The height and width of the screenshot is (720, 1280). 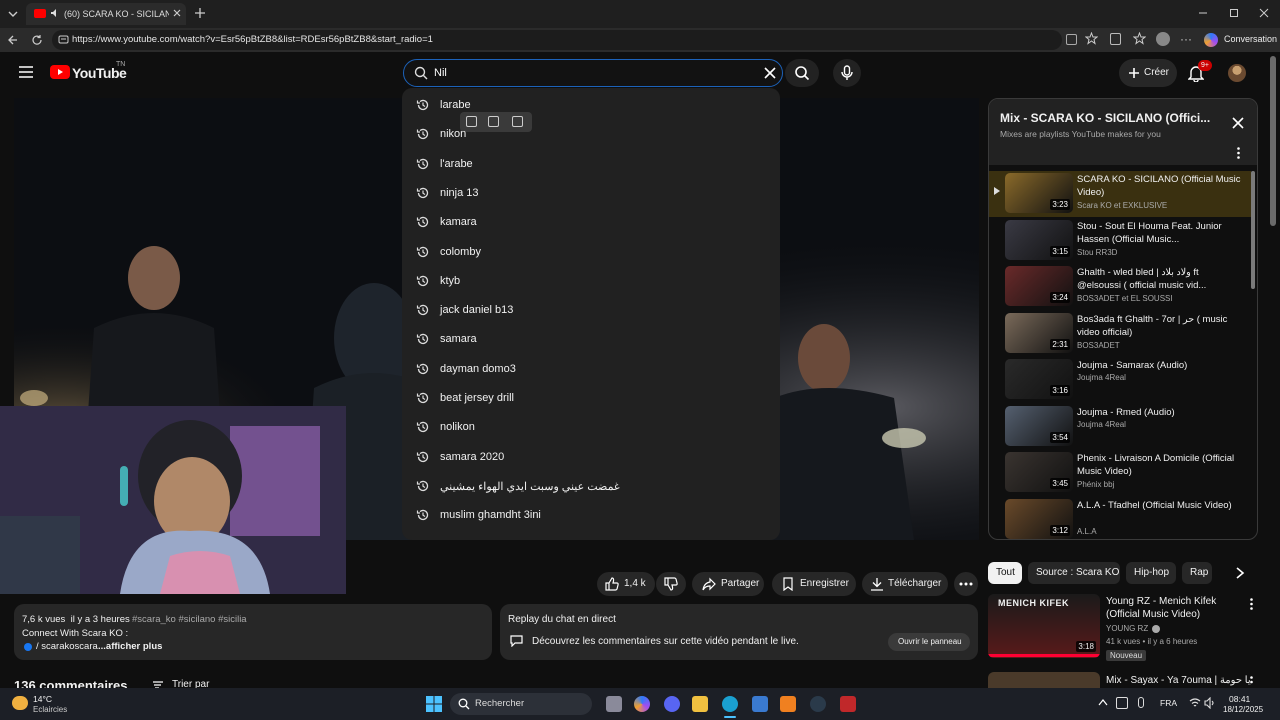 What do you see at coordinates (90, 71) in the screenshot?
I see `youtube-logo: YouTube TN` at bounding box center [90, 71].